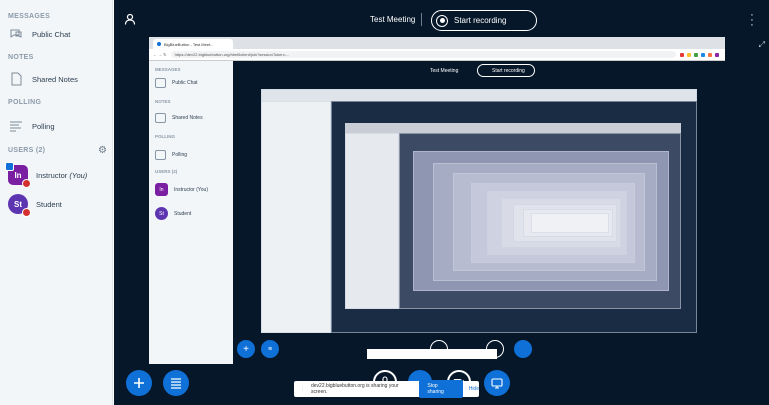  I want to click on record-icon, so click(442, 20).